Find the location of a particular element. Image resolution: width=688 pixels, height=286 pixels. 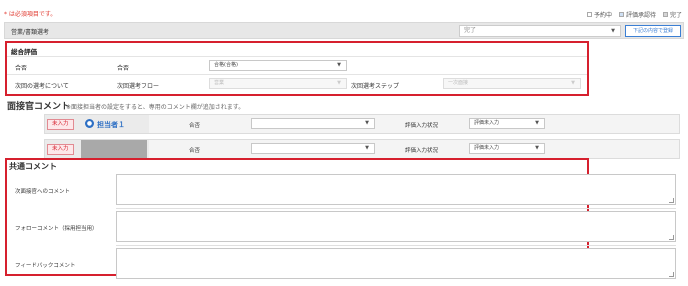

interviewer-row: 未入力 ● 担当者１ 合否 ▼ 評価入力状況 評価未入力 ▼ is located at coordinates (362, 124).